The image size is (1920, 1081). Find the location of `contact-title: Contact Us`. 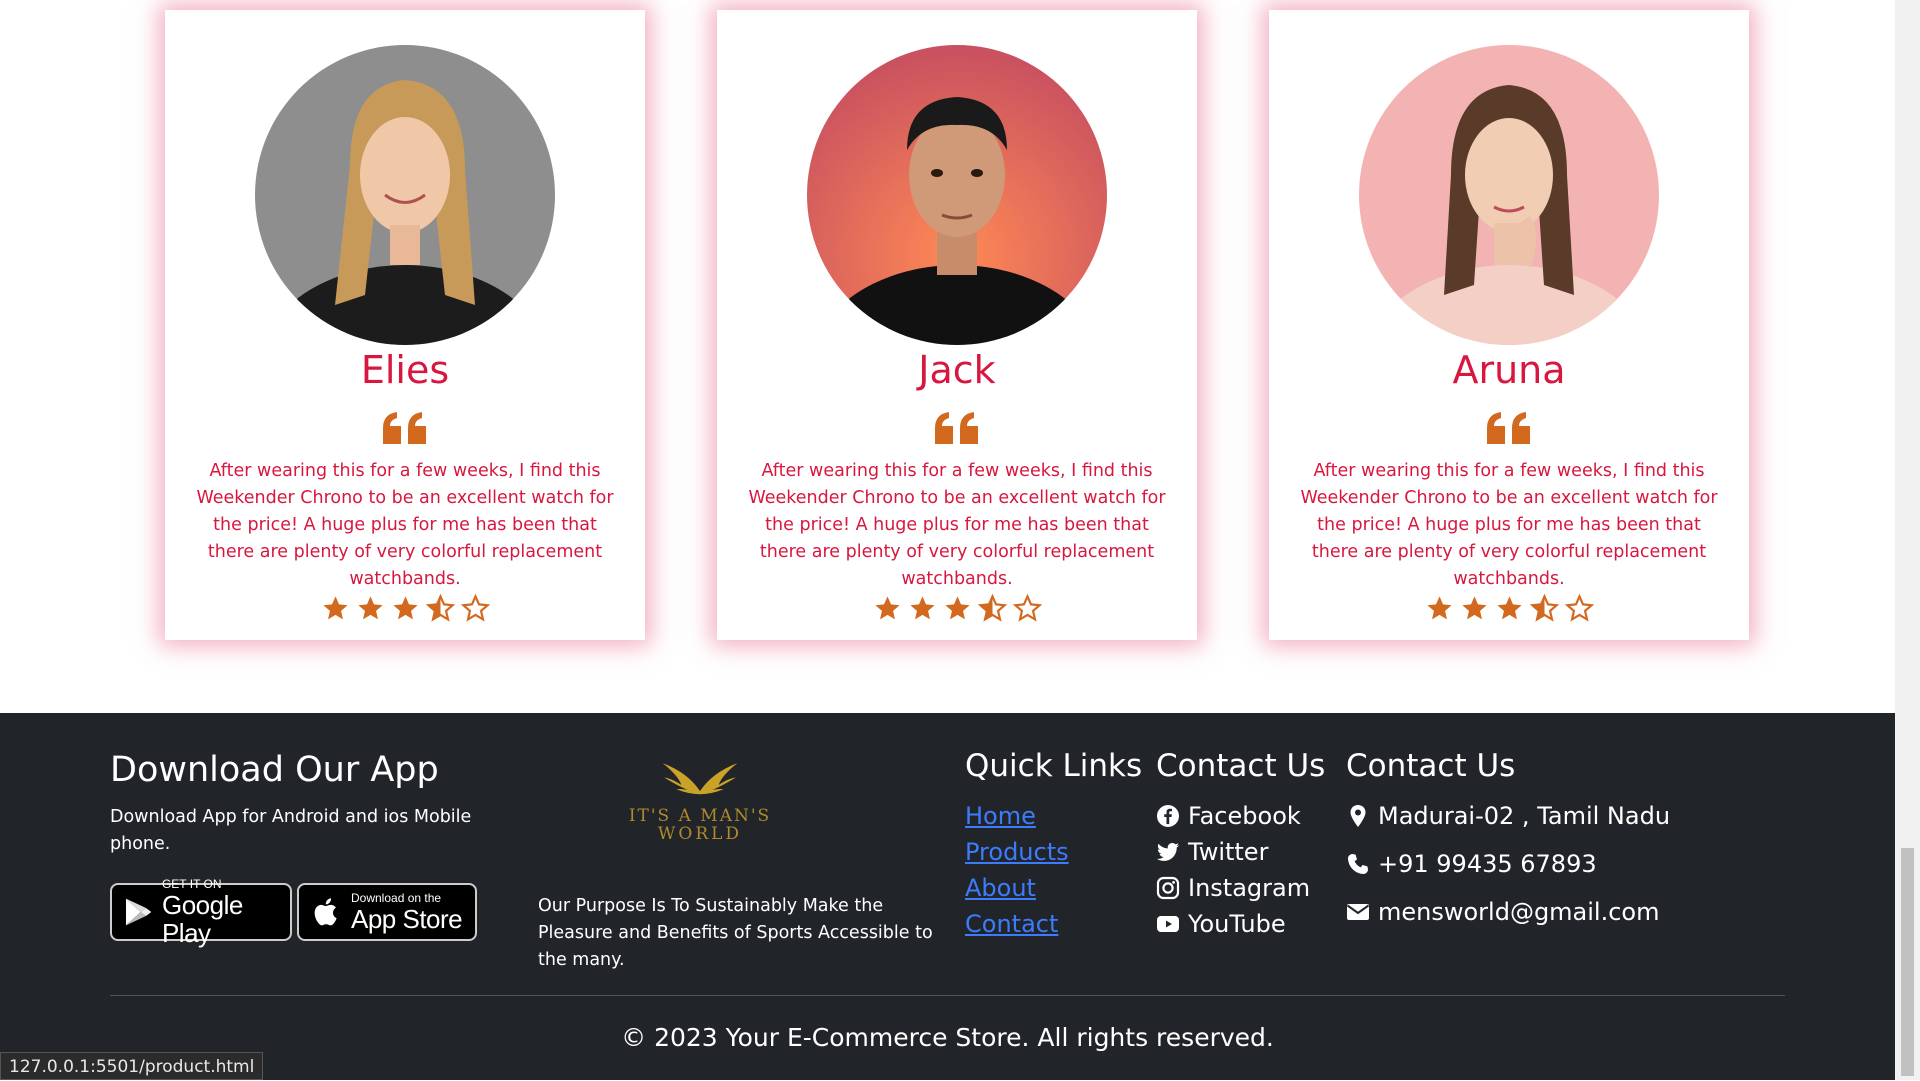

contact-title: Contact Us is located at coordinates (1431, 766).